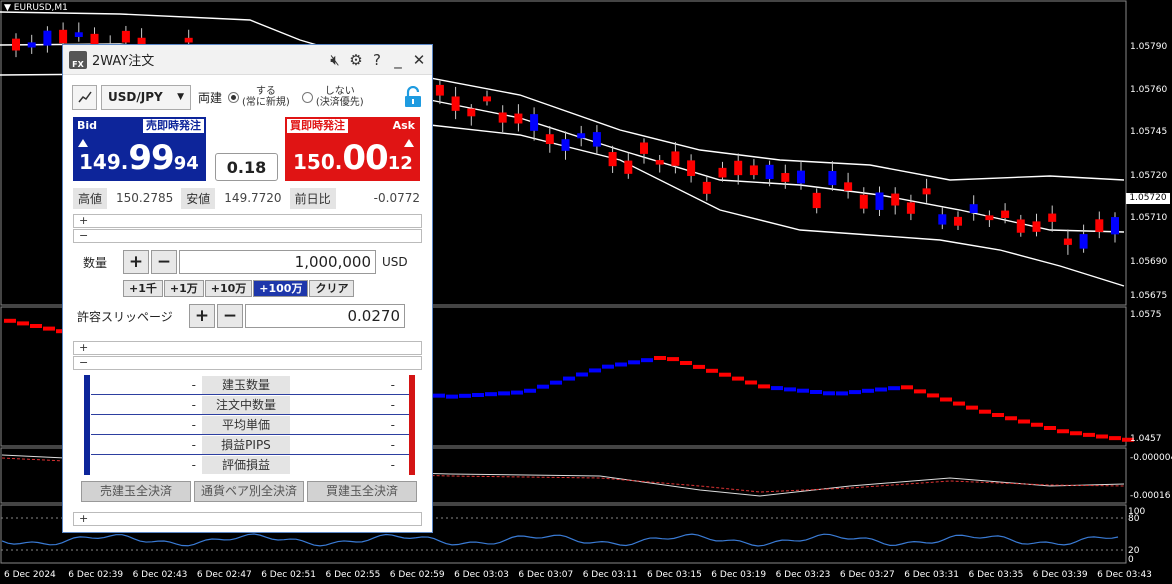  What do you see at coordinates (335, 60) in the screenshot?
I see `sound-mute-icon: 🔇︎` at bounding box center [335, 60].